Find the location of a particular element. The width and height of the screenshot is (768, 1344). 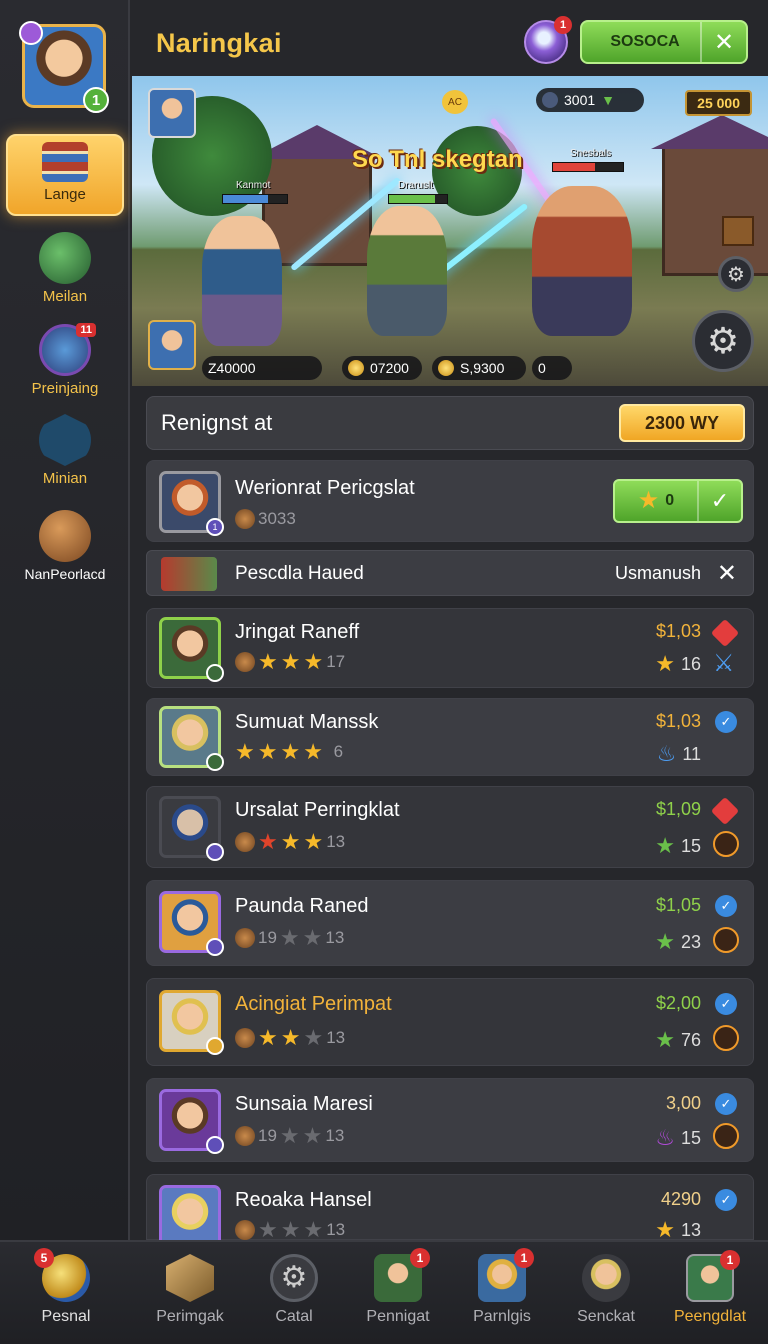

sidebar-item-minian: Minian is located at coordinates (65, 450).